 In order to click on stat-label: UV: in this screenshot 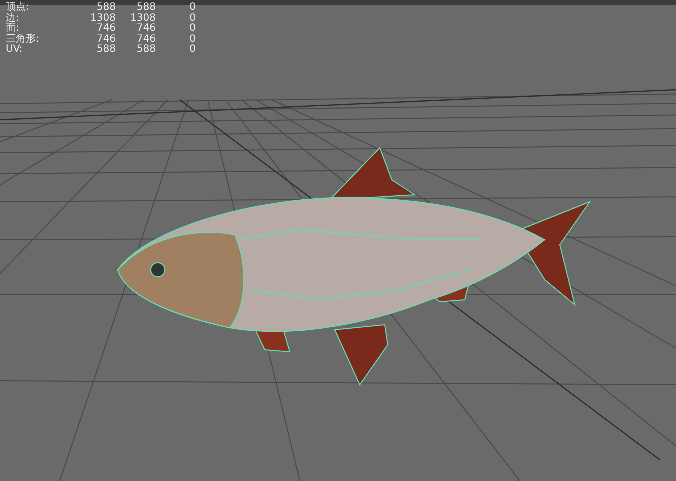, I will do `click(15, 50)`.